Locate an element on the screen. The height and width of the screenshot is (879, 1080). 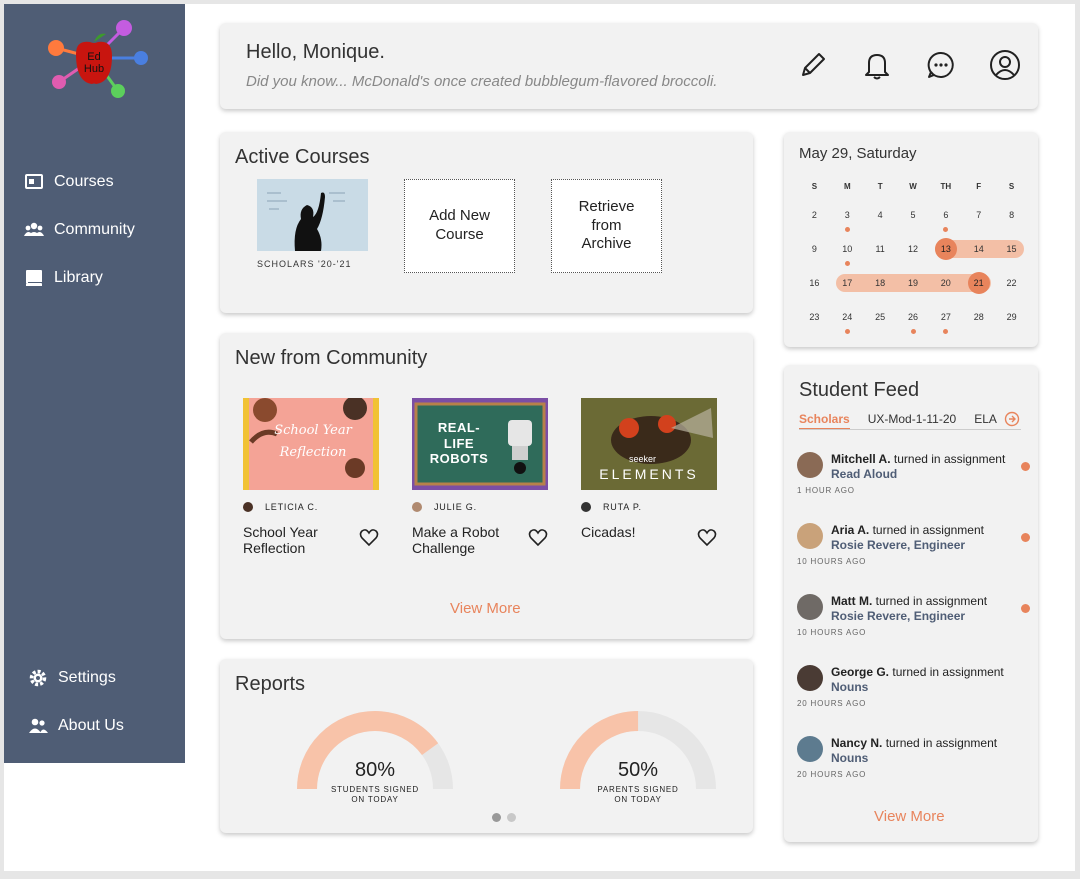
calendar-day: 17 is located at coordinates (847, 283).